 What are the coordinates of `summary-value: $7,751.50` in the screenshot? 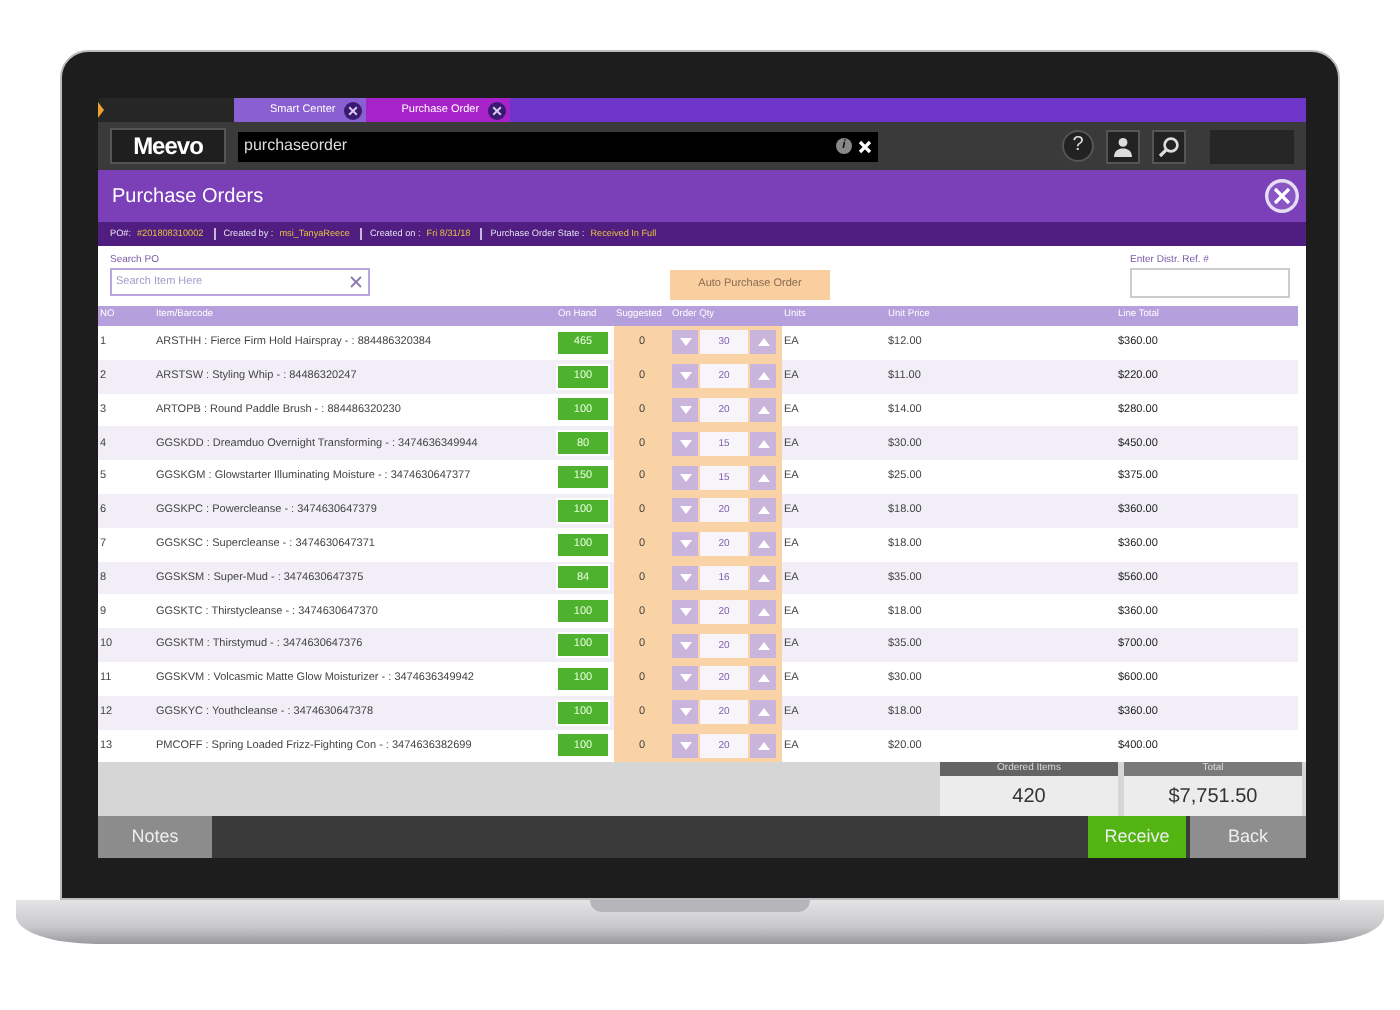 It's located at (1213, 797).